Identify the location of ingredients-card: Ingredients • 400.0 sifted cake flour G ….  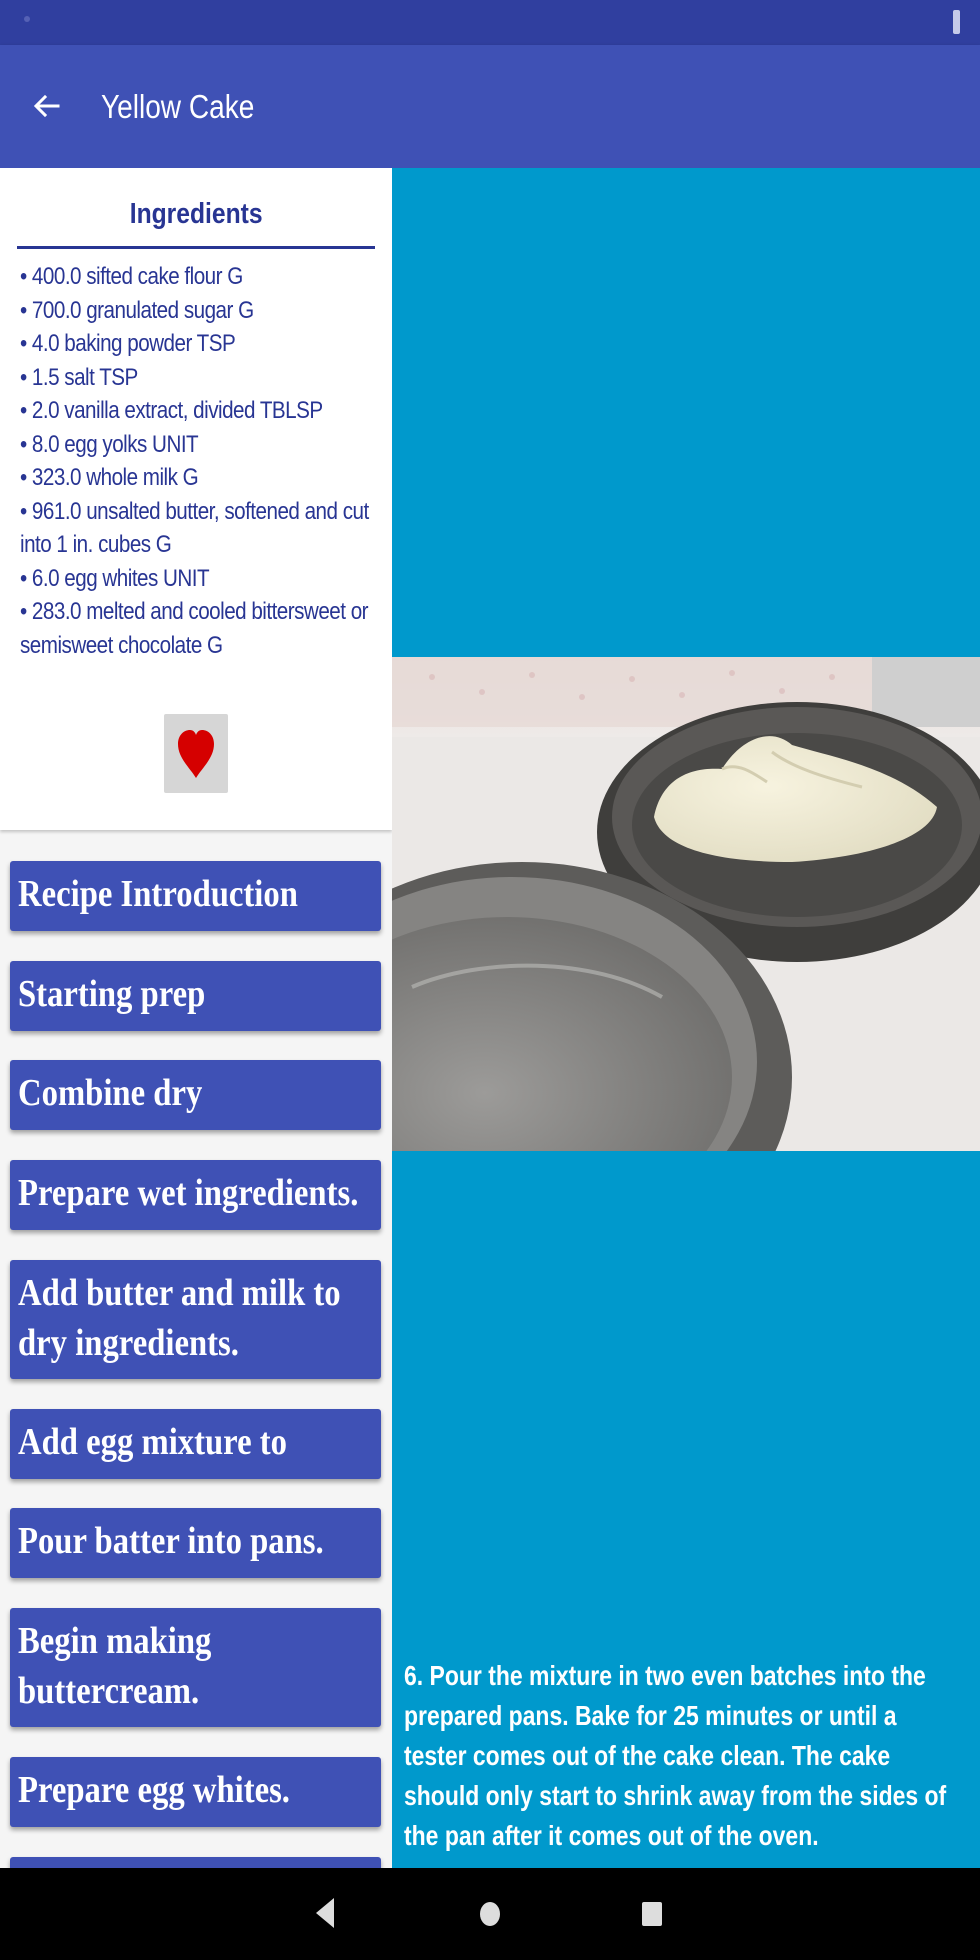
(196, 499).